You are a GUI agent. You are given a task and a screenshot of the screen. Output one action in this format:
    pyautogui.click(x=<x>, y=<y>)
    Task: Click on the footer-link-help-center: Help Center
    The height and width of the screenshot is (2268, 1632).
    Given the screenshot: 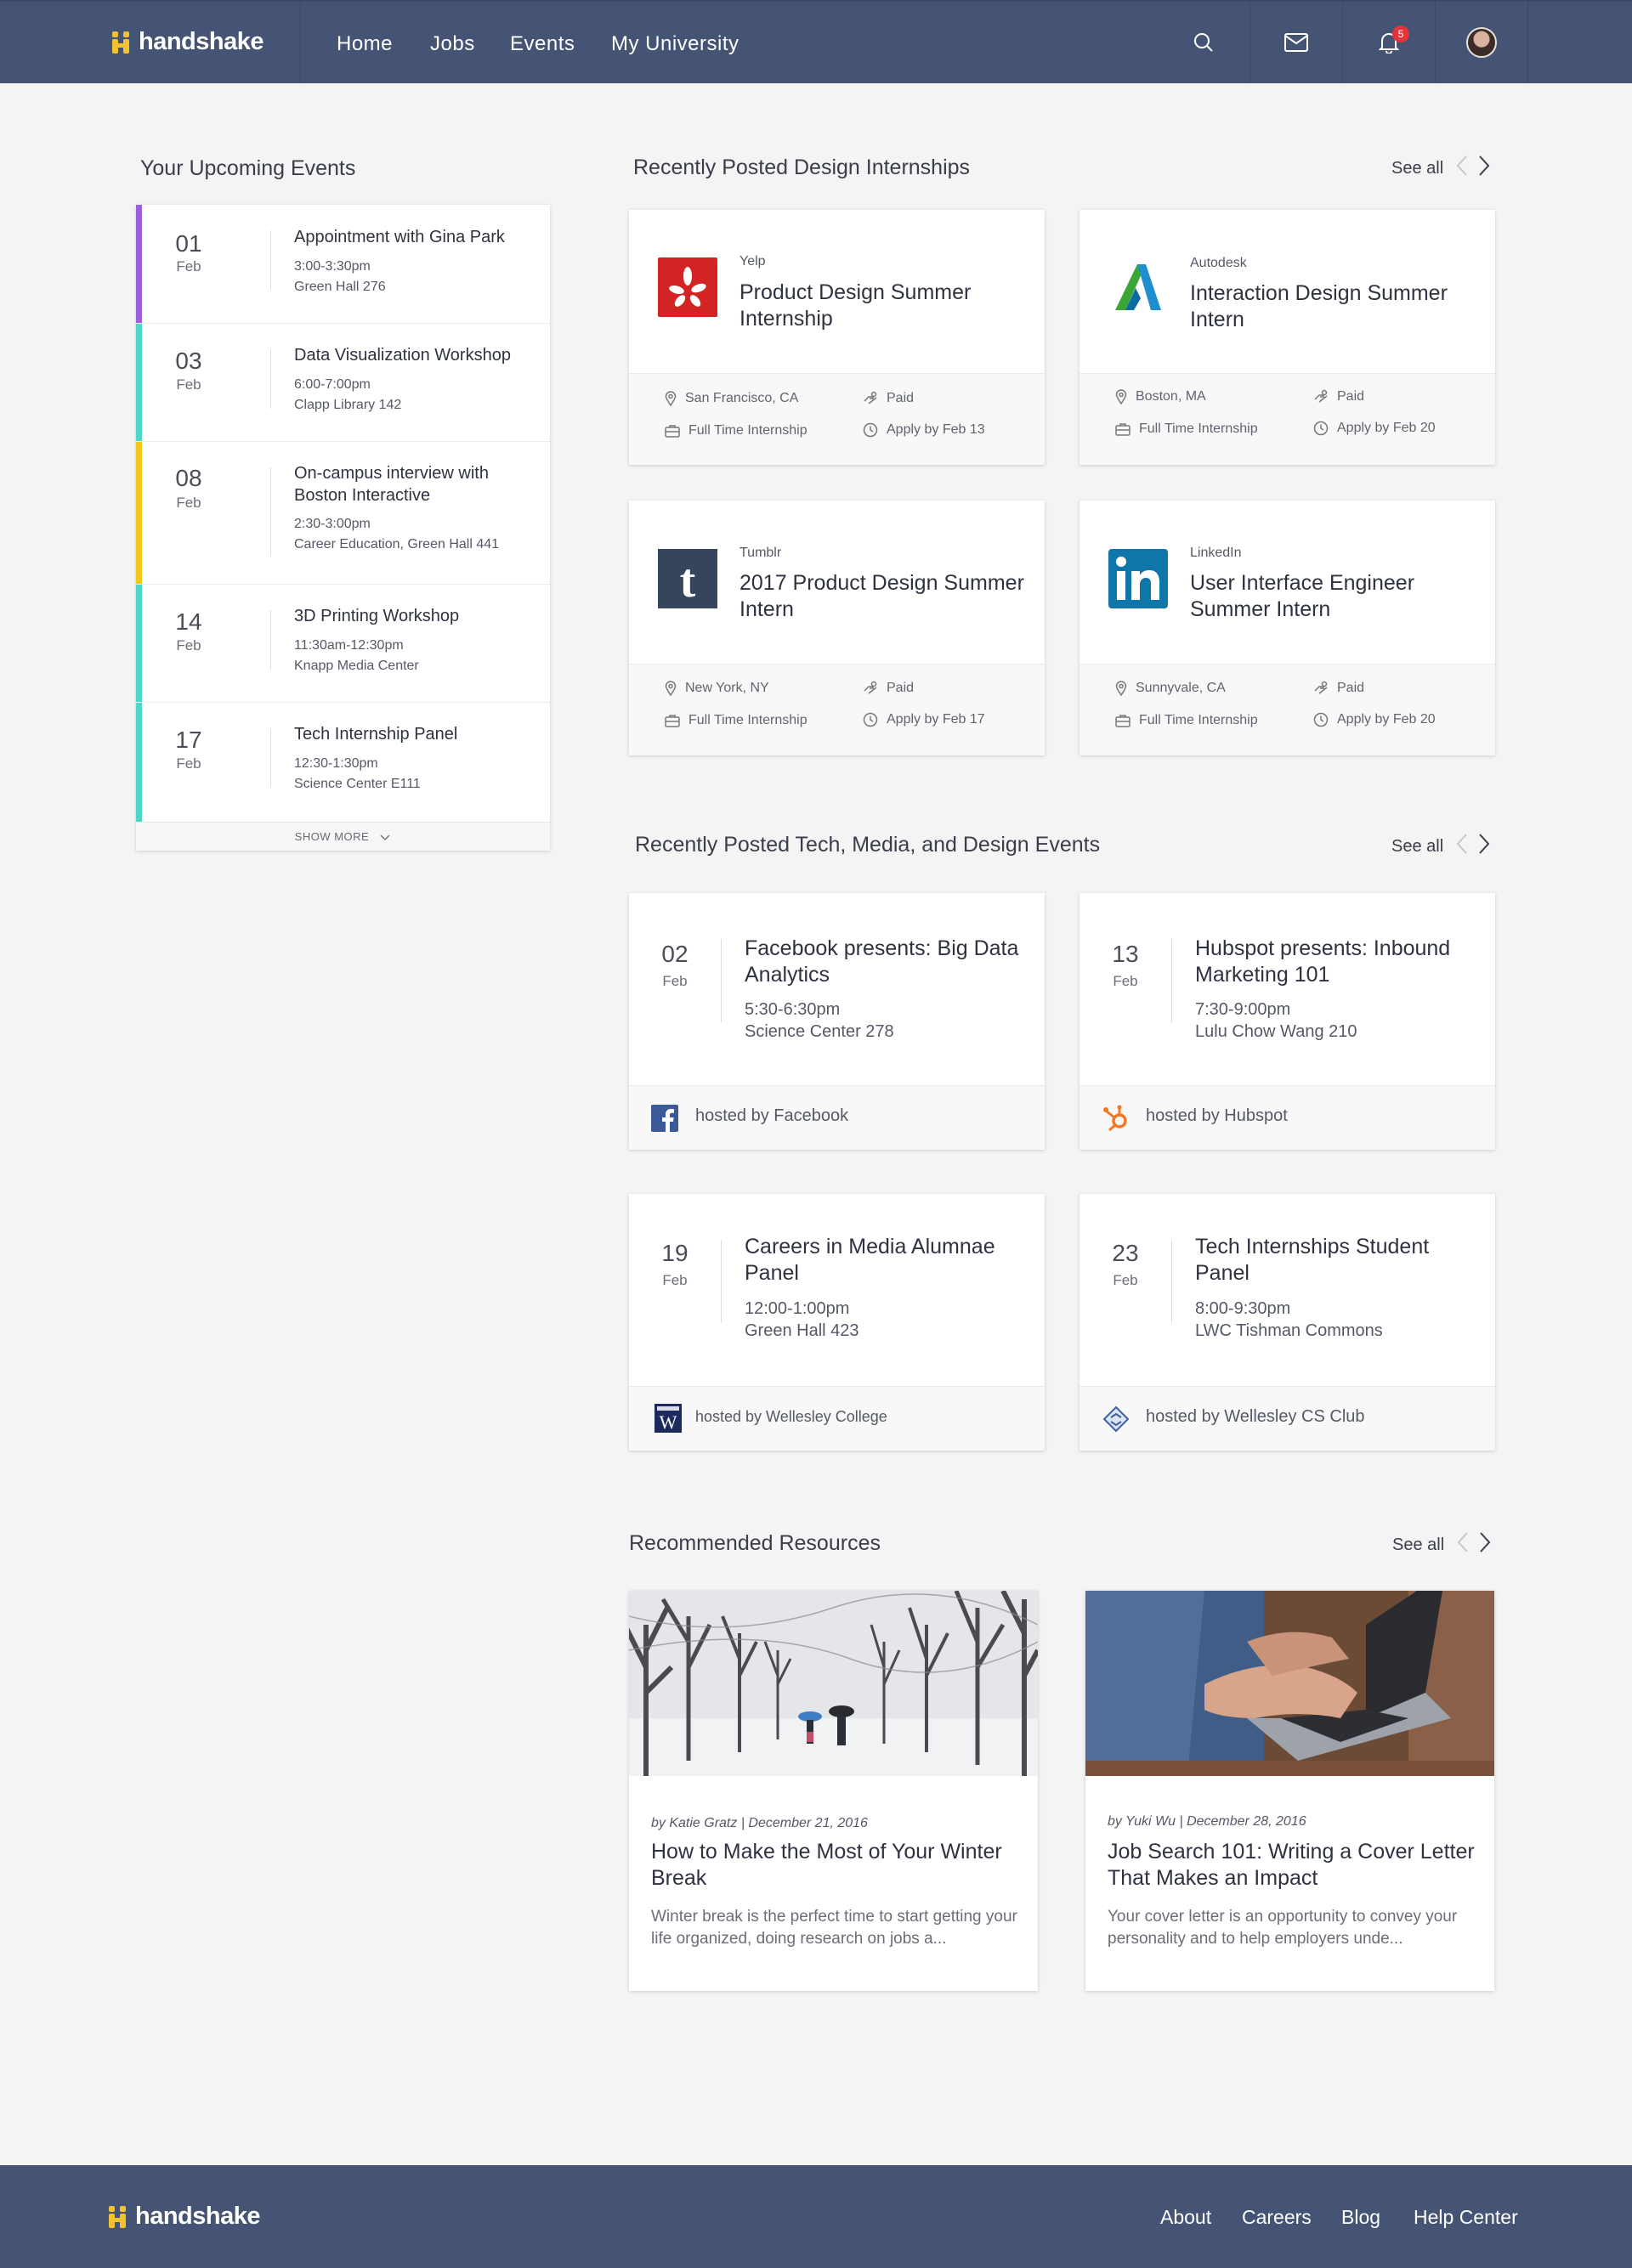 What is the action you would take?
    pyautogui.click(x=1466, y=2217)
    